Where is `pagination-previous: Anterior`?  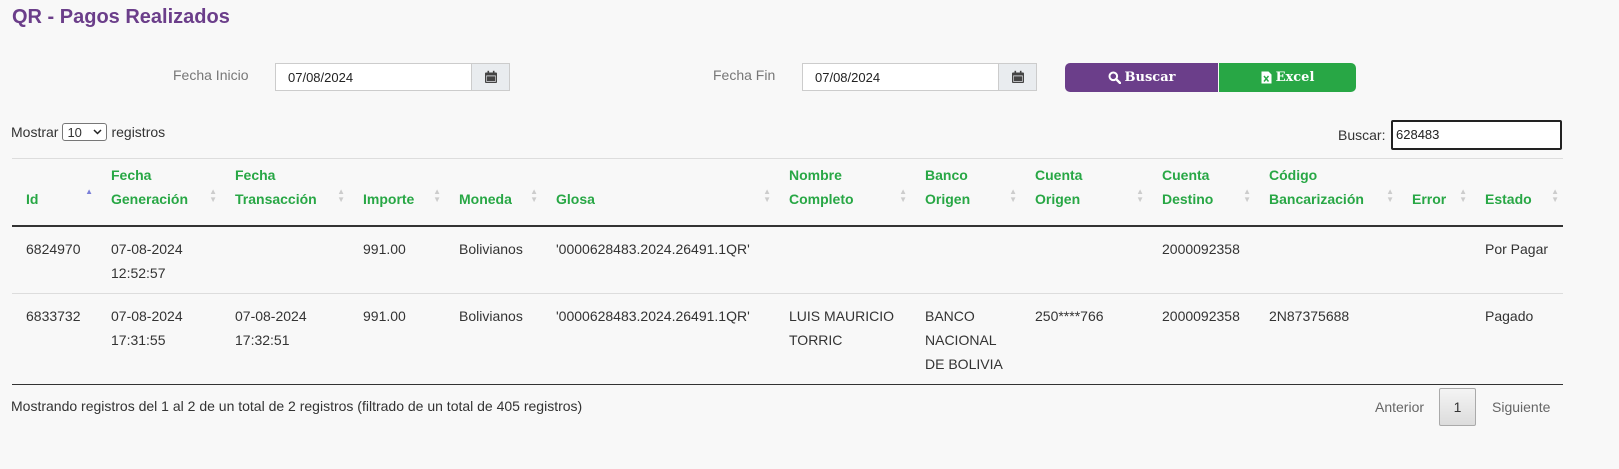
pagination-previous: Anterior is located at coordinates (1399, 407).